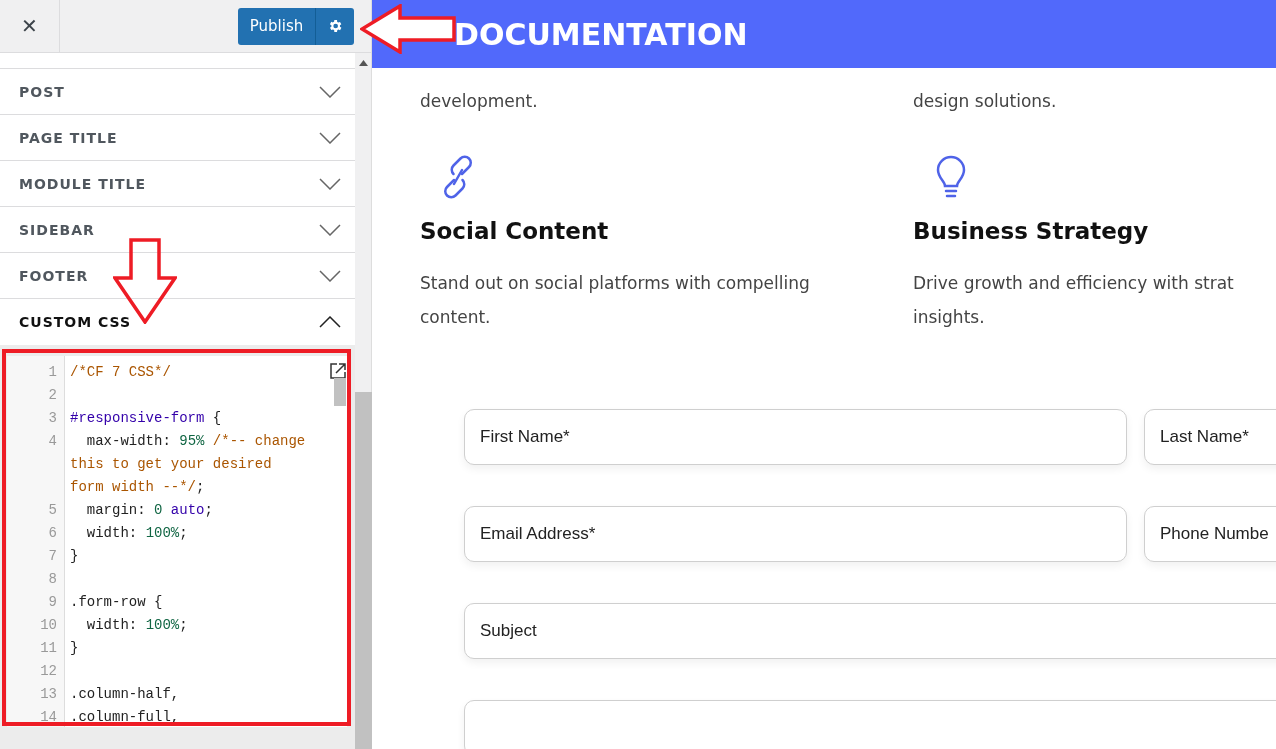 Image resolution: width=1276 pixels, height=749 pixels. I want to click on scrollbar-thumb, so click(363, 570).